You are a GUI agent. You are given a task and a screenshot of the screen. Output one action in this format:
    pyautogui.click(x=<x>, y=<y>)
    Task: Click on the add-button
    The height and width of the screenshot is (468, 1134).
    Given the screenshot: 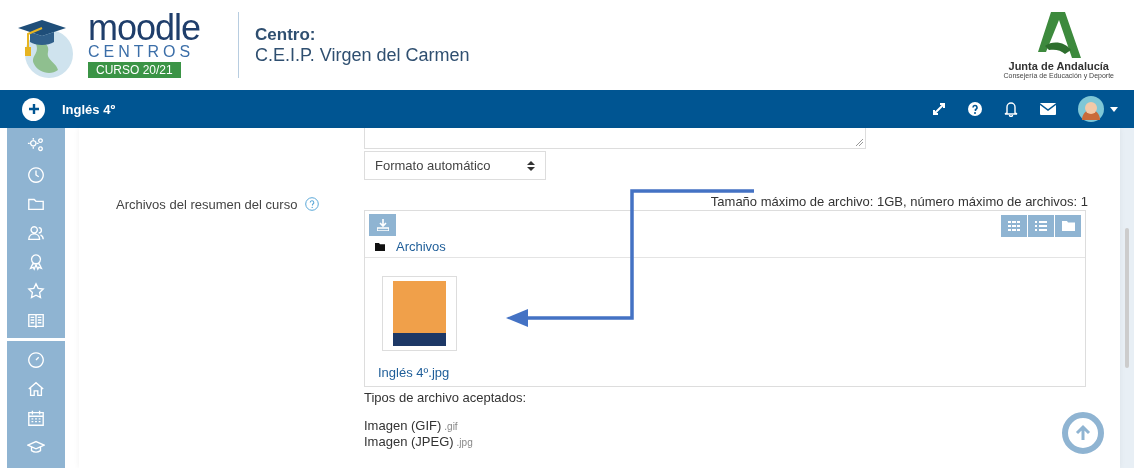 What is the action you would take?
    pyautogui.click(x=33, y=109)
    